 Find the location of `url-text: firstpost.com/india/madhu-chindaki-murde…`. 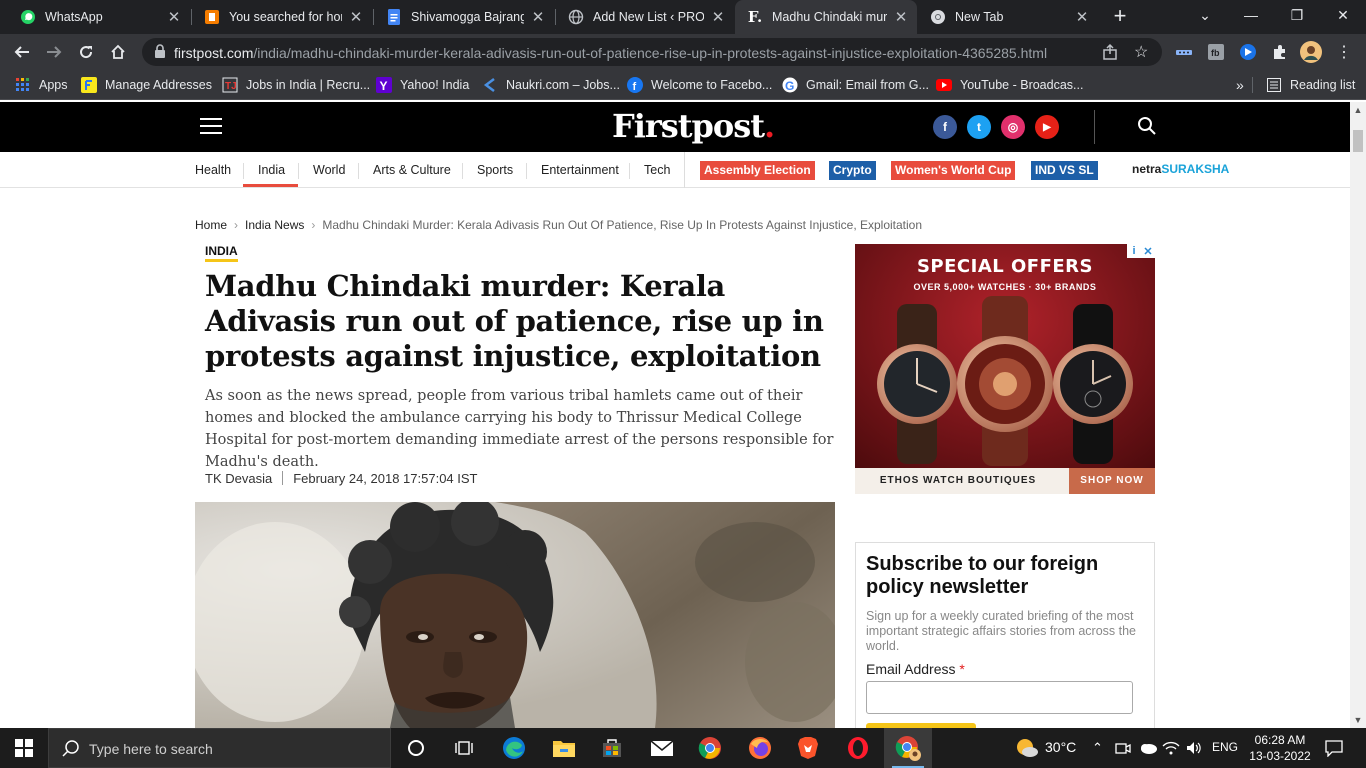

url-text: firstpost.com/india/madhu-chindaki-murde… is located at coordinates (610, 53).